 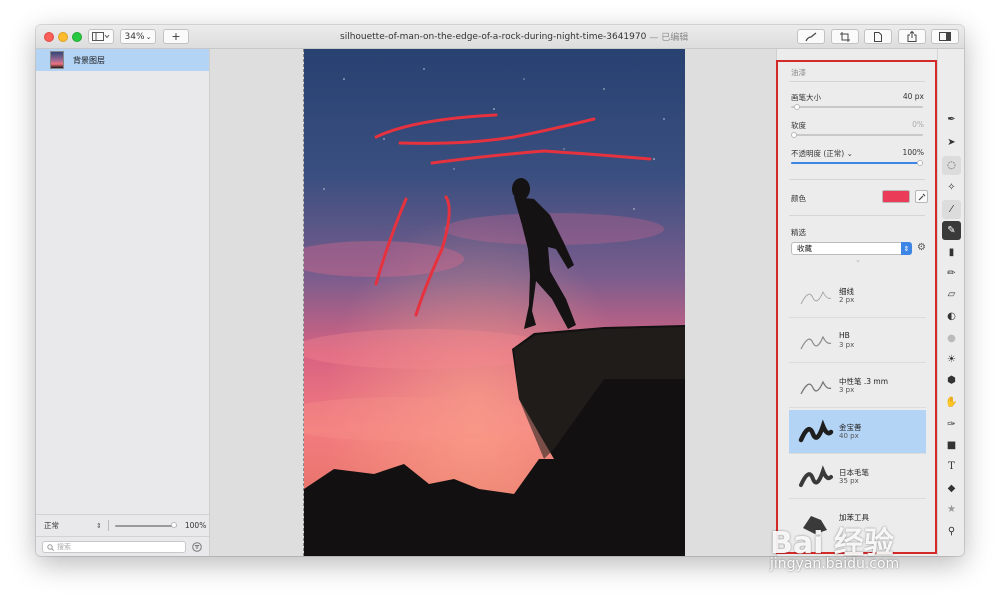 I want to click on color-label: 颜色, so click(x=798, y=198).